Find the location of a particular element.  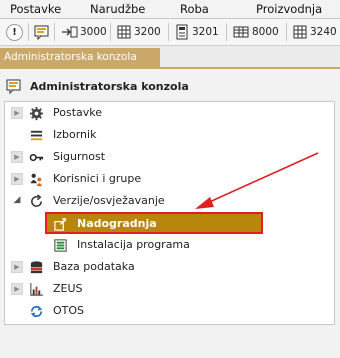

menu-roba: Roba is located at coordinates (194, 9).